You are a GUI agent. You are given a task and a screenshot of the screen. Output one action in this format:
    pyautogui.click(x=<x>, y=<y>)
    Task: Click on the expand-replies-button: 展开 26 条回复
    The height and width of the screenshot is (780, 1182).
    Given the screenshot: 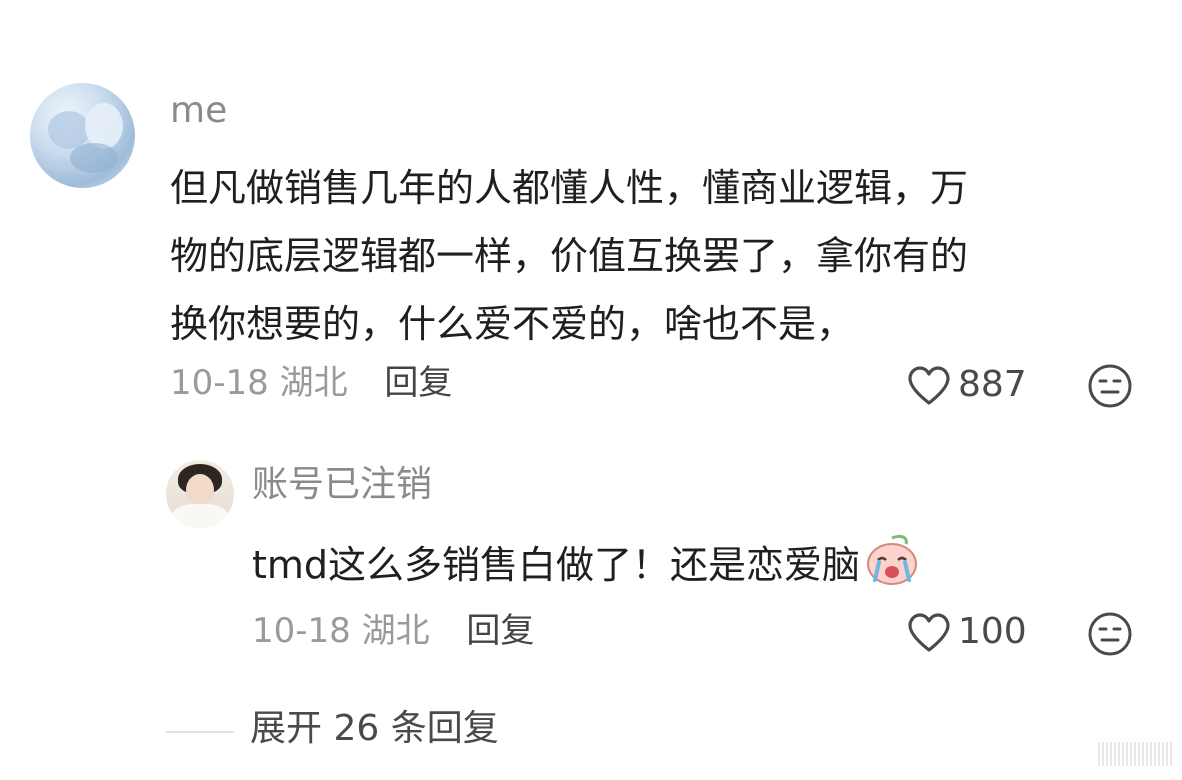 What is the action you would take?
    pyautogui.click(x=374, y=729)
    